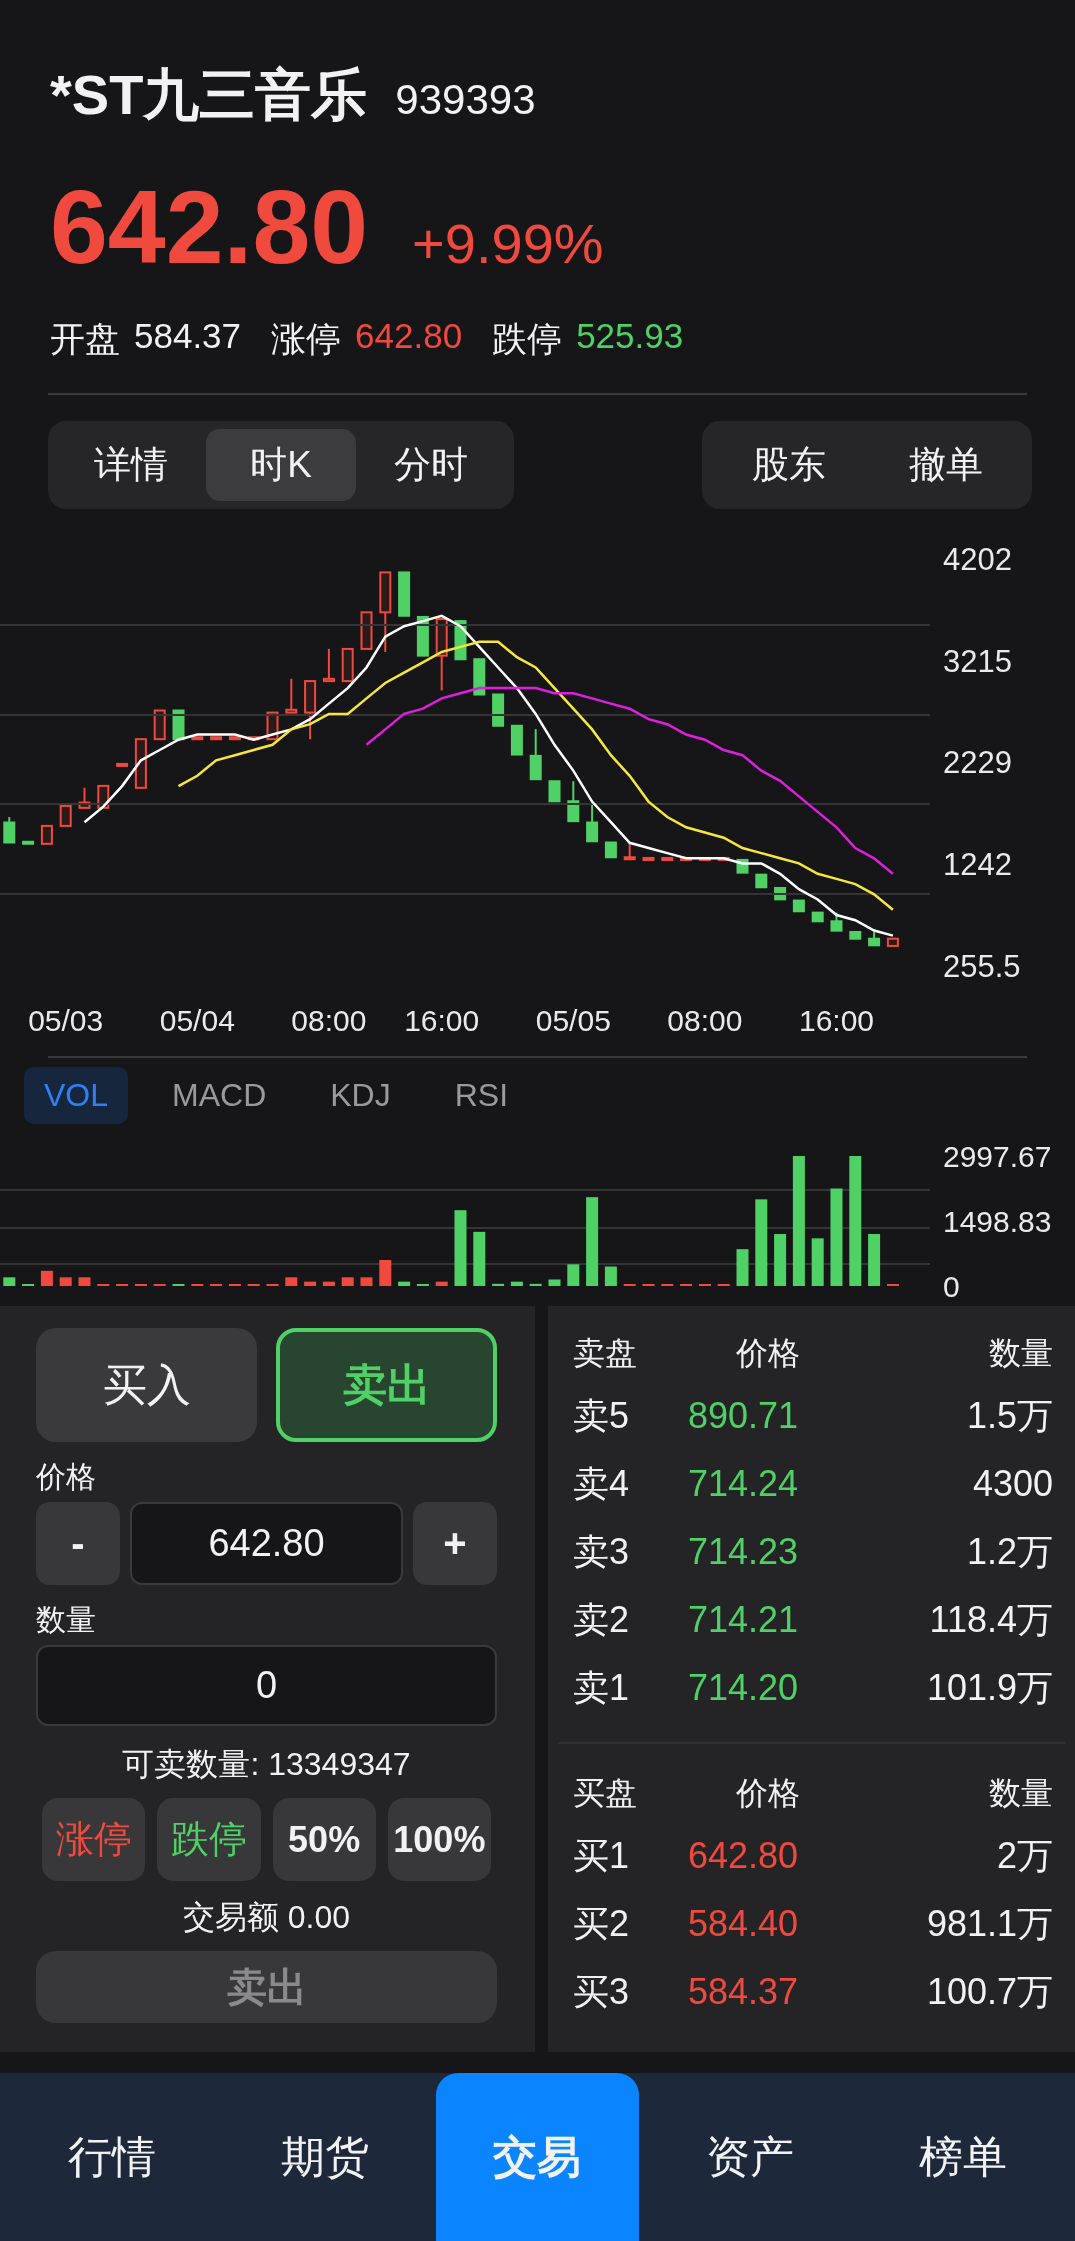 The width and height of the screenshot is (1075, 2241). What do you see at coordinates (743, 1620) in the screenshot?
I see `order-price: 714.21` at bounding box center [743, 1620].